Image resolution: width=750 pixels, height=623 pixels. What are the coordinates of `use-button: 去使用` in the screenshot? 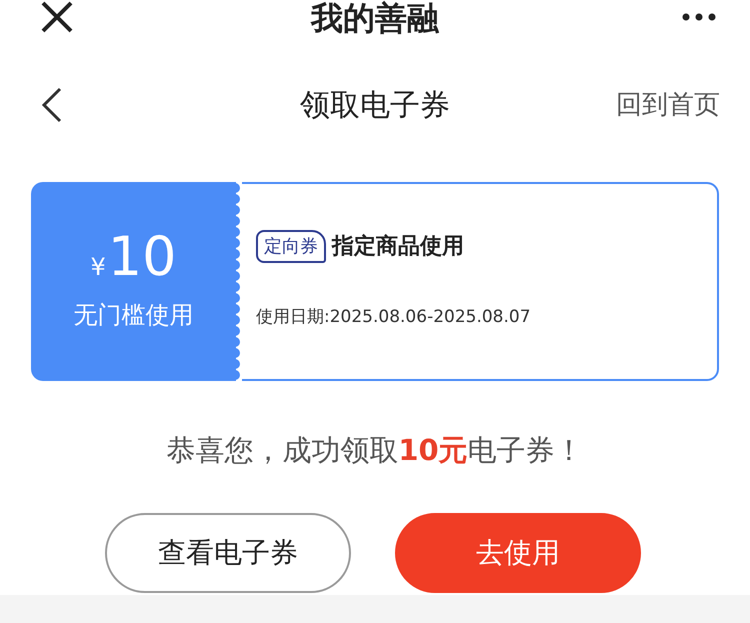 It's located at (518, 552).